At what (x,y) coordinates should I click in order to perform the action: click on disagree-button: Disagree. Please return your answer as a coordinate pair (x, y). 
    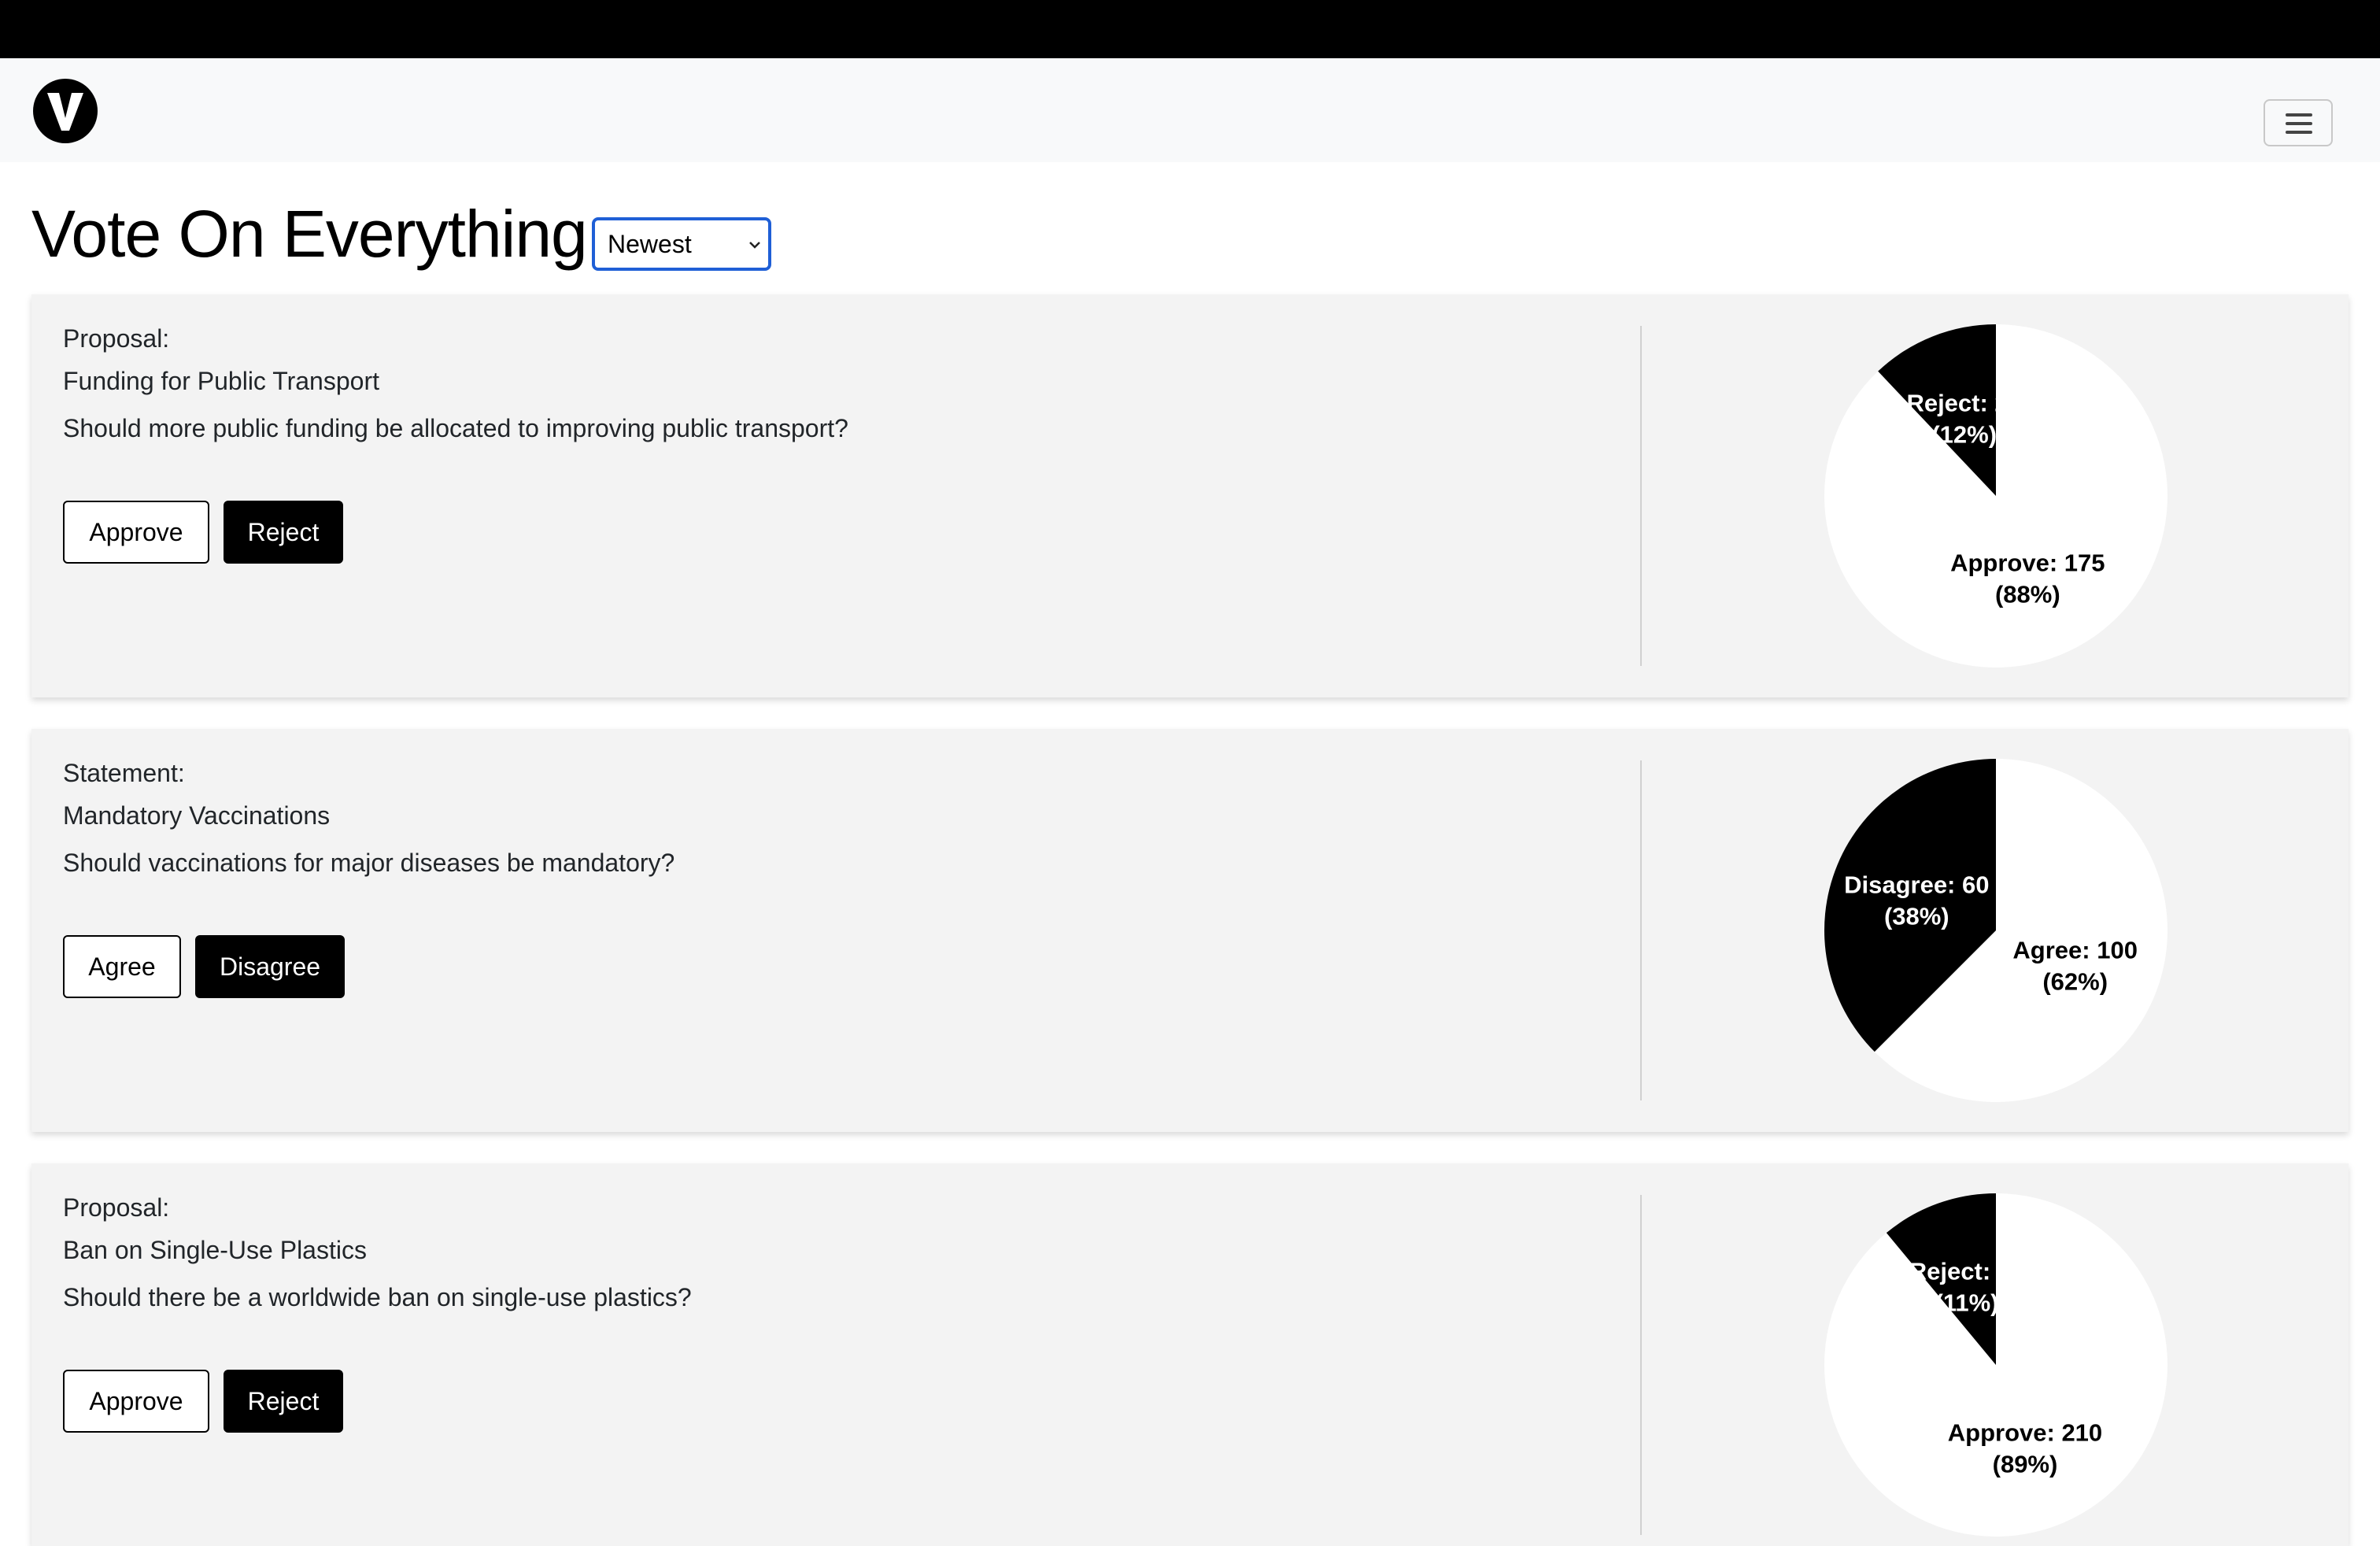
    Looking at the image, I should click on (270, 967).